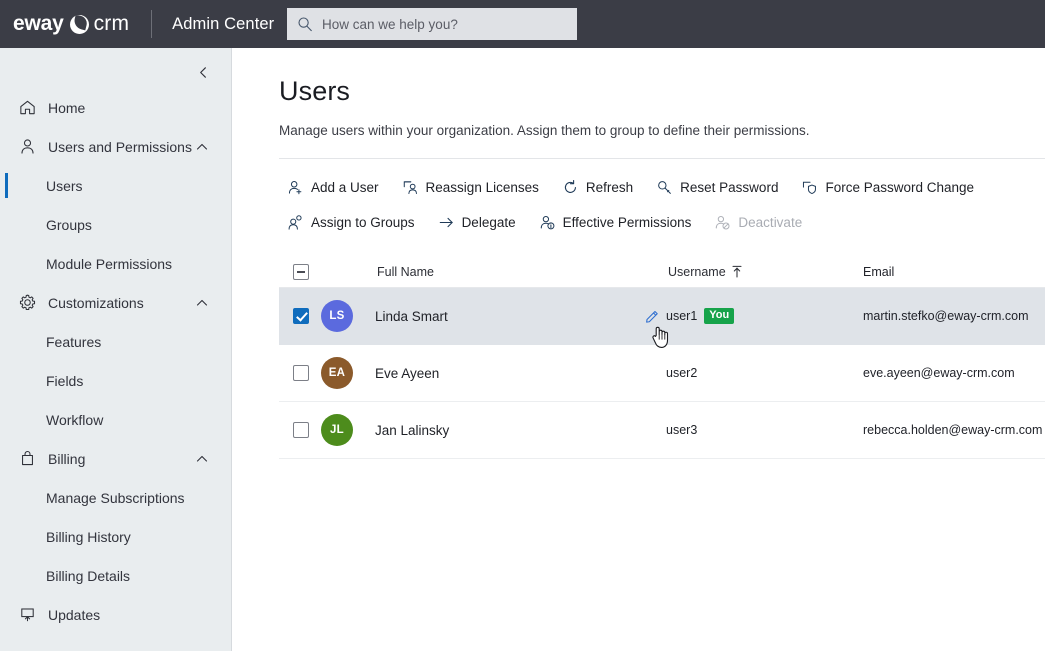 Image resolution: width=1045 pixels, height=651 pixels. I want to click on cell-full-name: Jan Lalinsky, so click(412, 430).